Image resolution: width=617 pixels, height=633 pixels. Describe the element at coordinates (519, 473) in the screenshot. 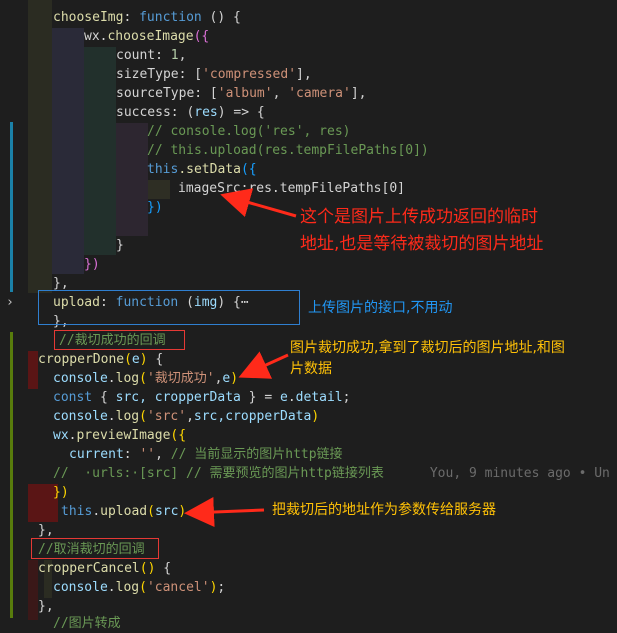

I see `git-blame-annotation: You, 9 minutes ago • Un` at that location.